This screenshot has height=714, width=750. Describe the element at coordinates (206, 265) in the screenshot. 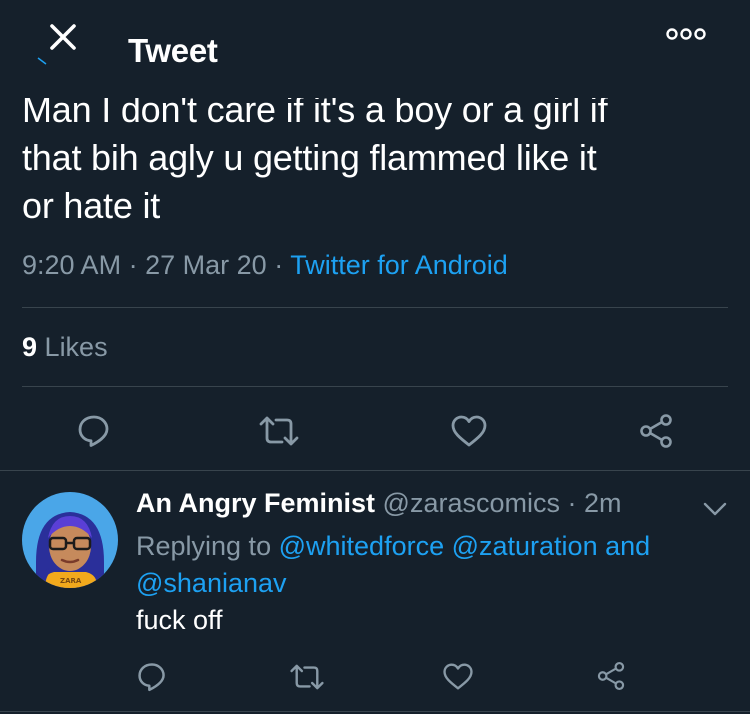

I see `tweet-date: 27 Mar 20` at that location.